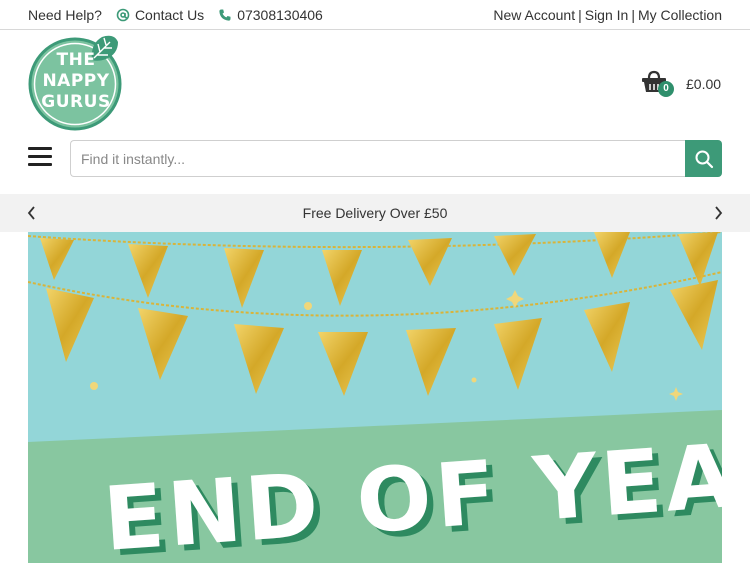  I want to click on phone-link: 07308130406, so click(270, 15).